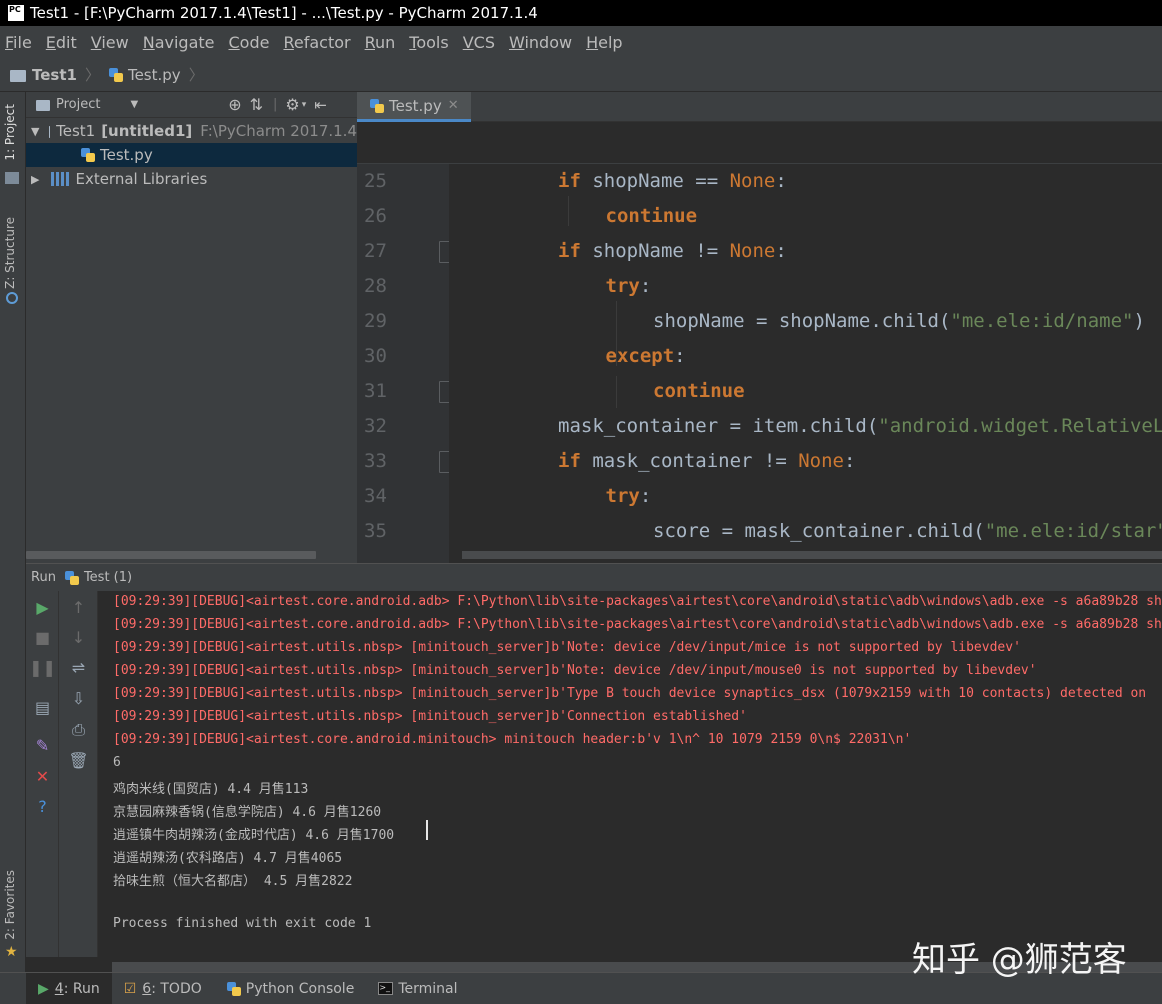 Image resolution: width=1162 pixels, height=1004 pixels. I want to click on tab-terminal: >_ Terminal, so click(417, 988).